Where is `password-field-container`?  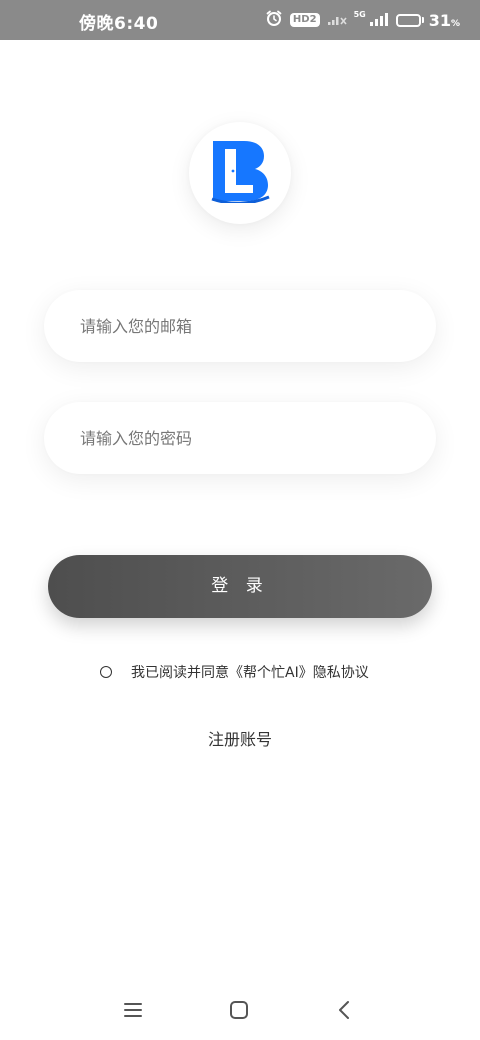 password-field-container is located at coordinates (240, 438).